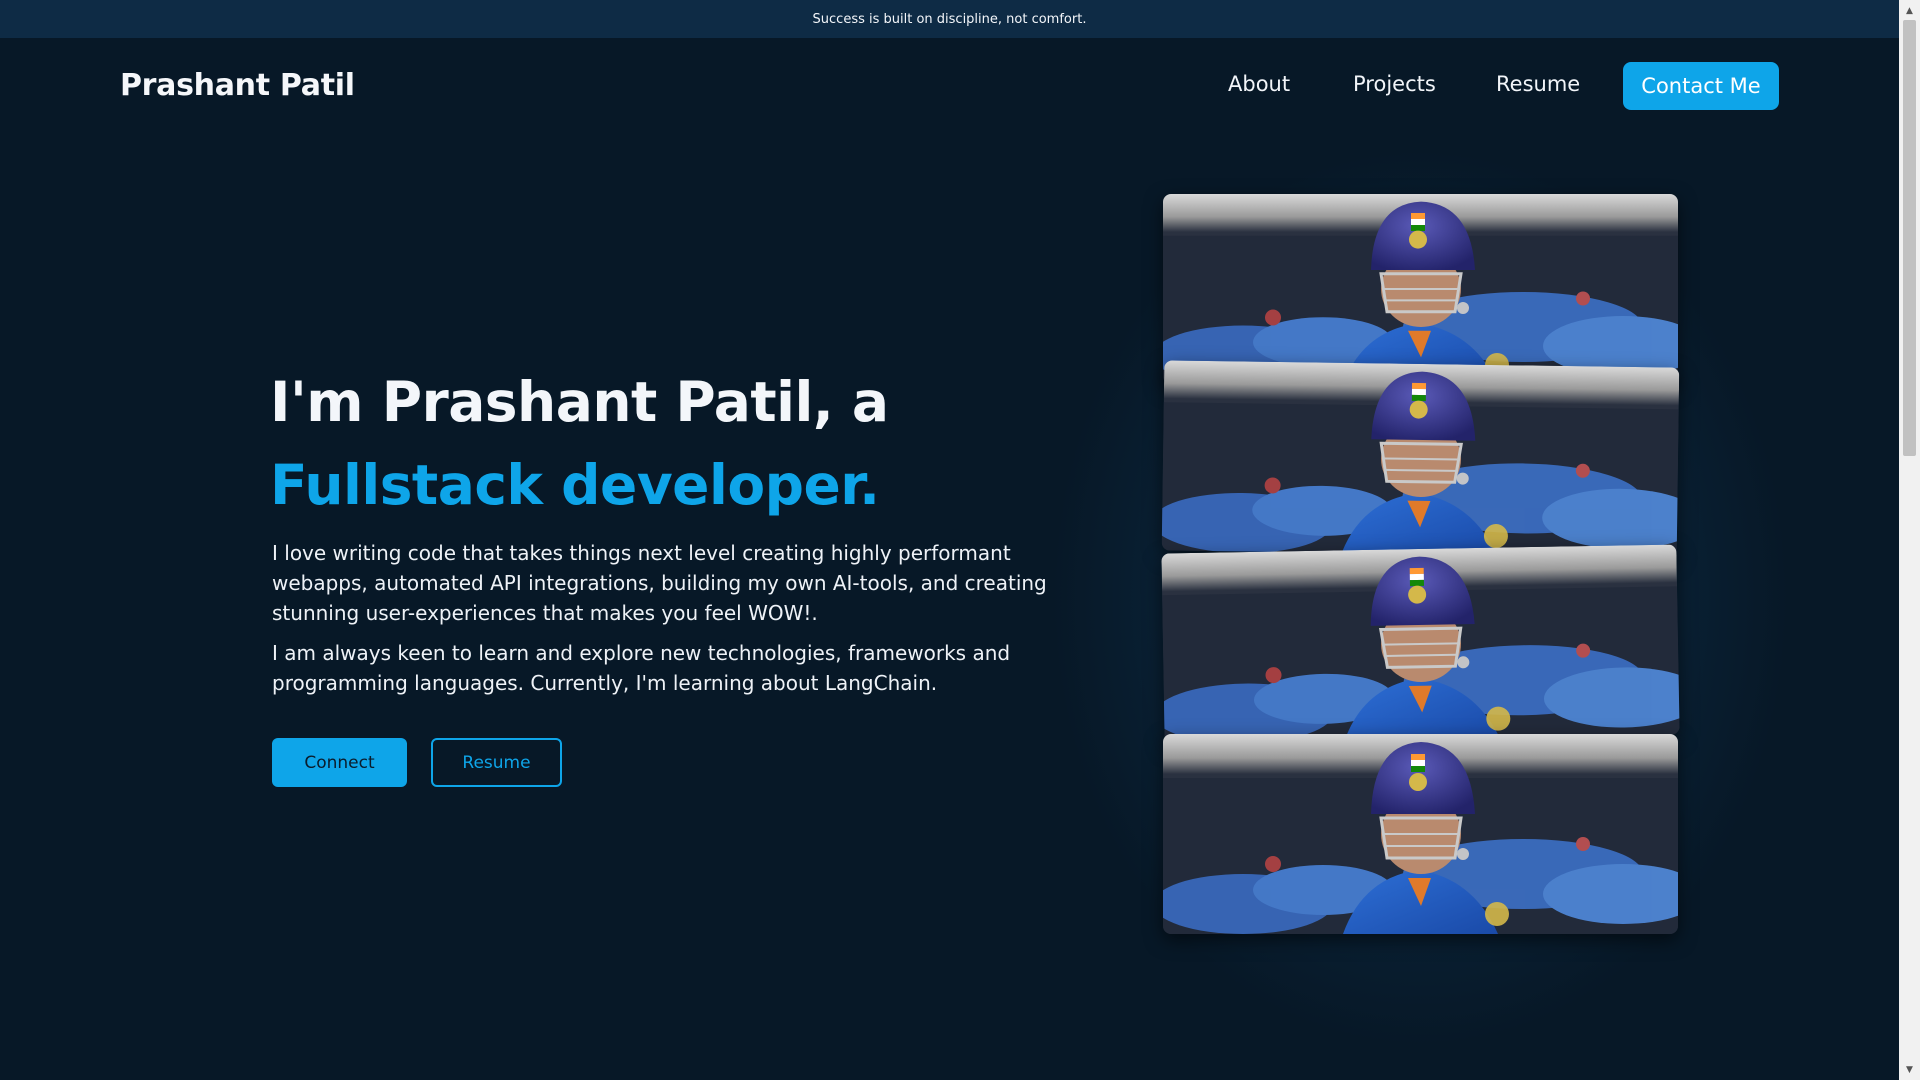  Describe the element at coordinates (1701, 86) in the screenshot. I see `contact-me-button: Contact Me` at that location.